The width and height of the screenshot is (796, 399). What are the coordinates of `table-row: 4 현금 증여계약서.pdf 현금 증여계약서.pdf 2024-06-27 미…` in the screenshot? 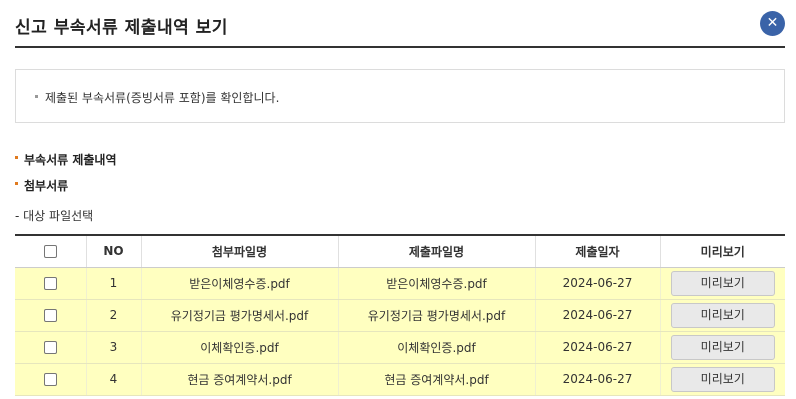 It's located at (400, 379).